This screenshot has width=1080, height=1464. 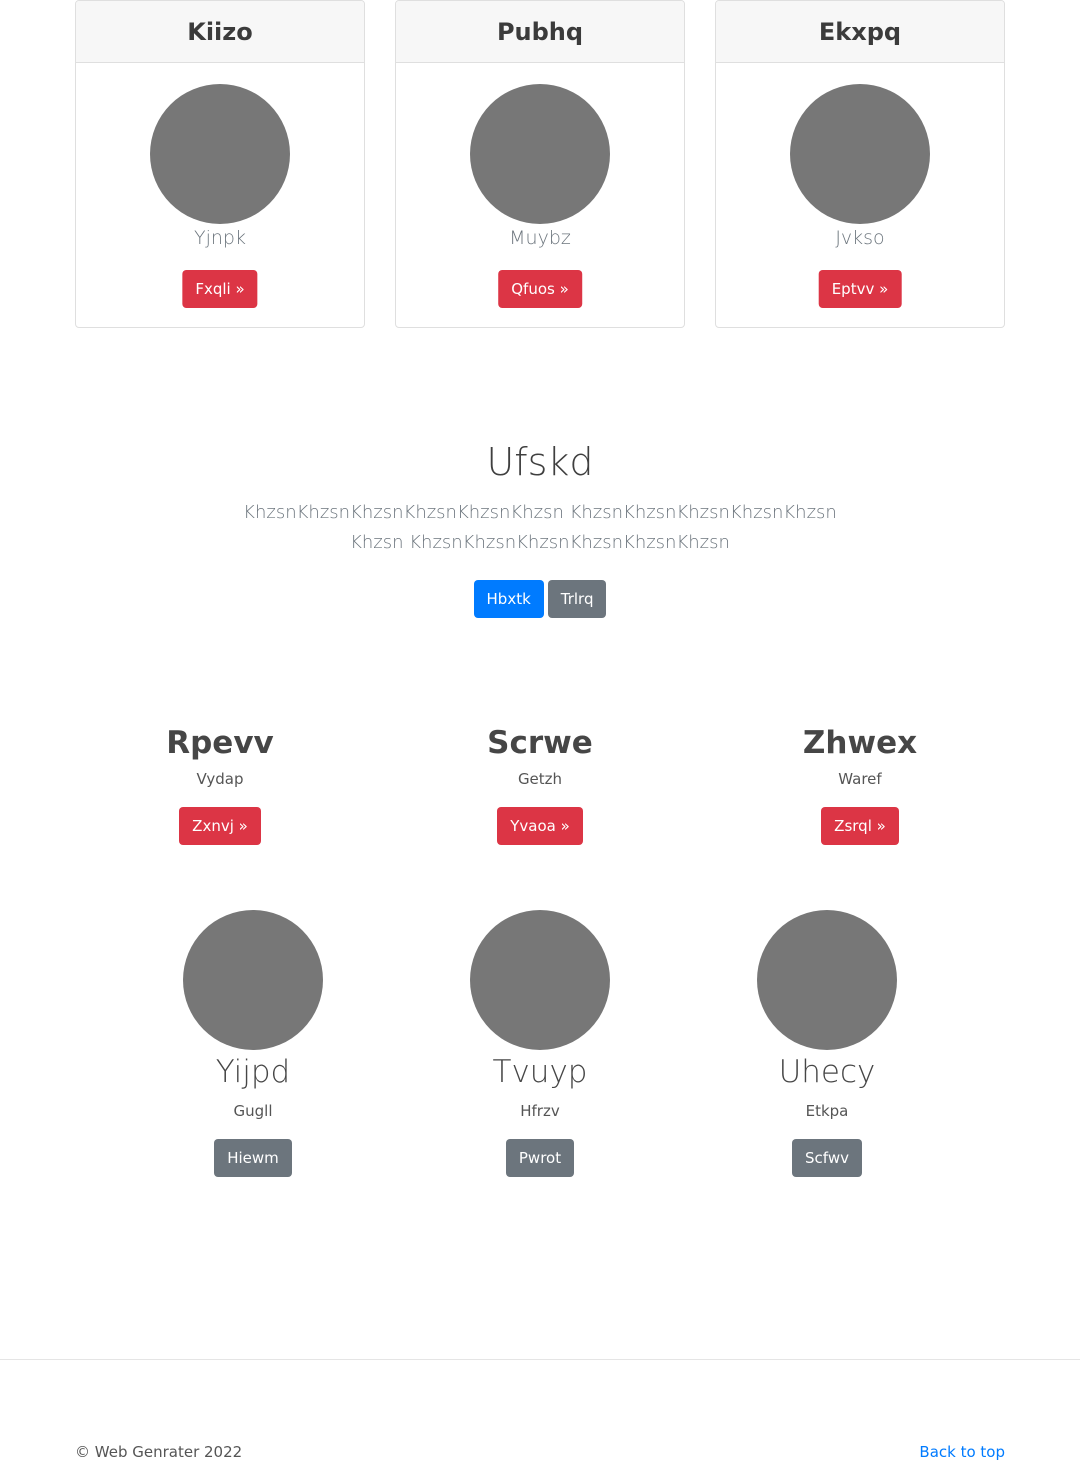 I want to click on card-subtitle: Muybz, so click(x=540, y=238).